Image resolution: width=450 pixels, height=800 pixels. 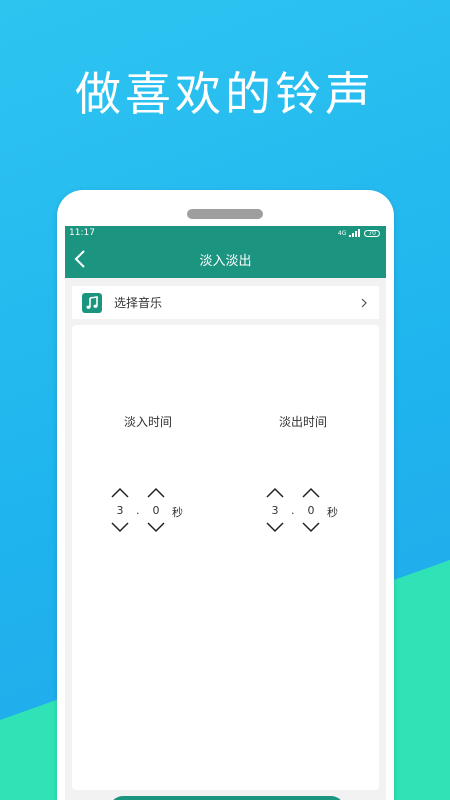 What do you see at coordinates (275, 510) in the screenshot?
I see `fade-out-digit1: 3` at bounding box center [275, 510].